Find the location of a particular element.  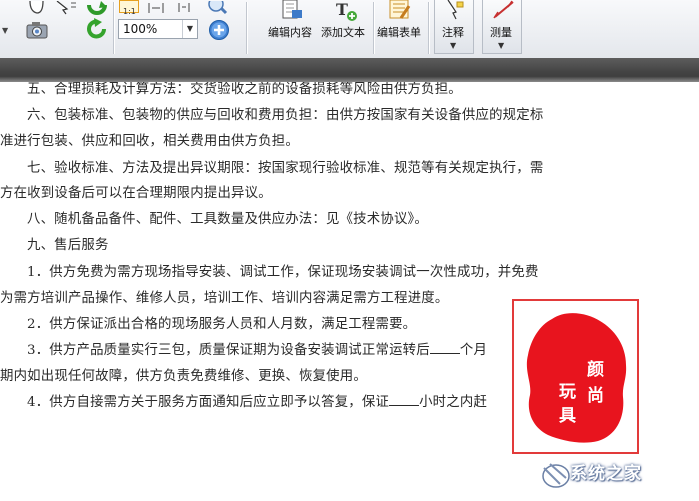

doc-line-clause-8: 八、随机备品备件、配件、工具数量及供应办法：见《技术协议》。 is located at coordinates (228, 219).